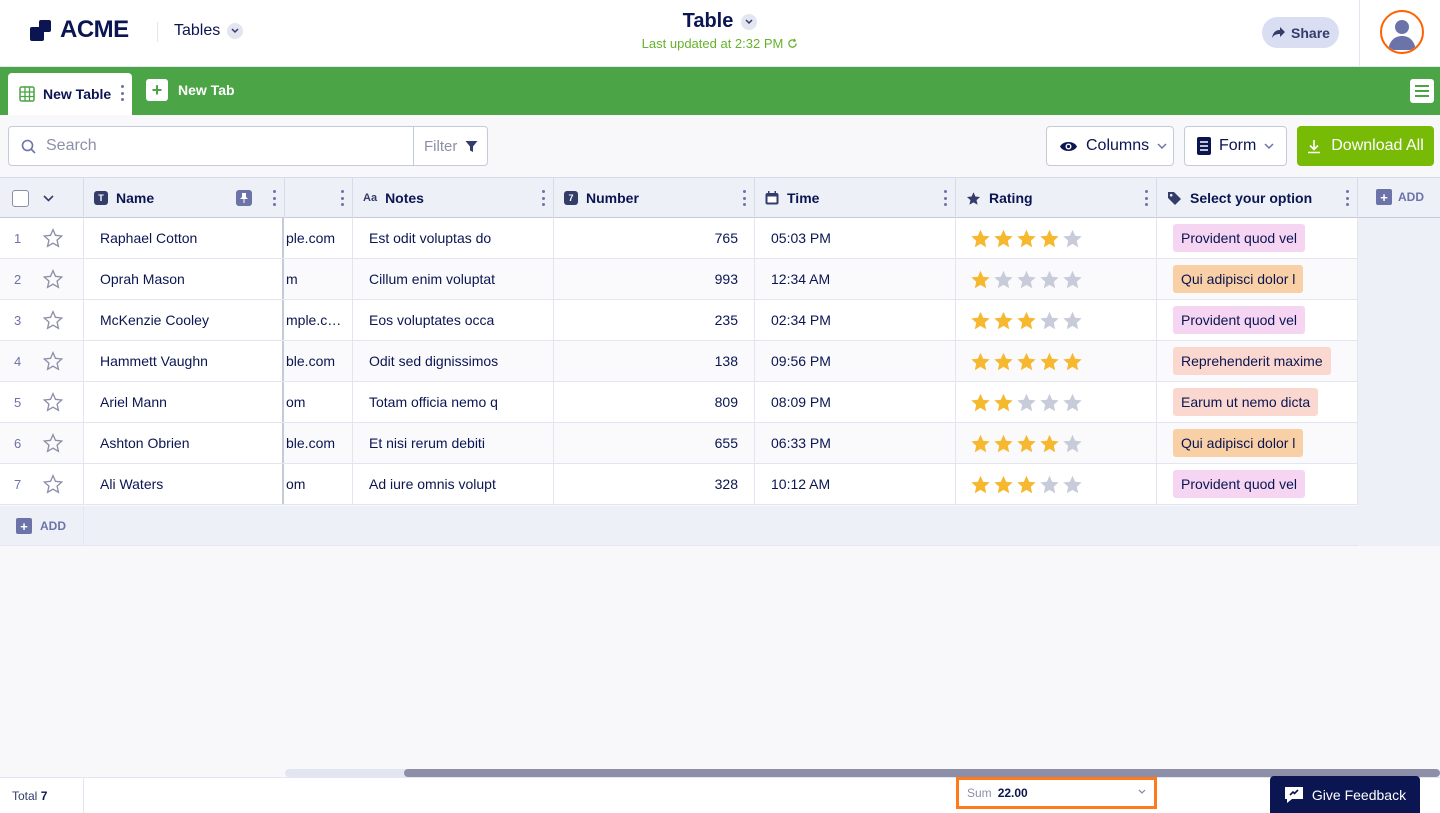 The image size is (1440, 813). Describe the element at coordinates (319, 198) in the screenshot. I see `column-header-email` at that location.